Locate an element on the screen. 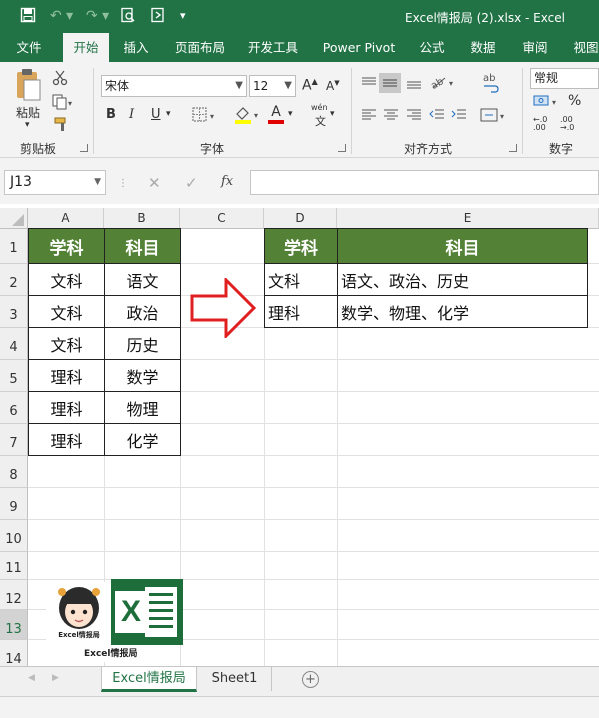 This screenshot has height=718, width=599. save-icon is located at coordinates (28, 17).